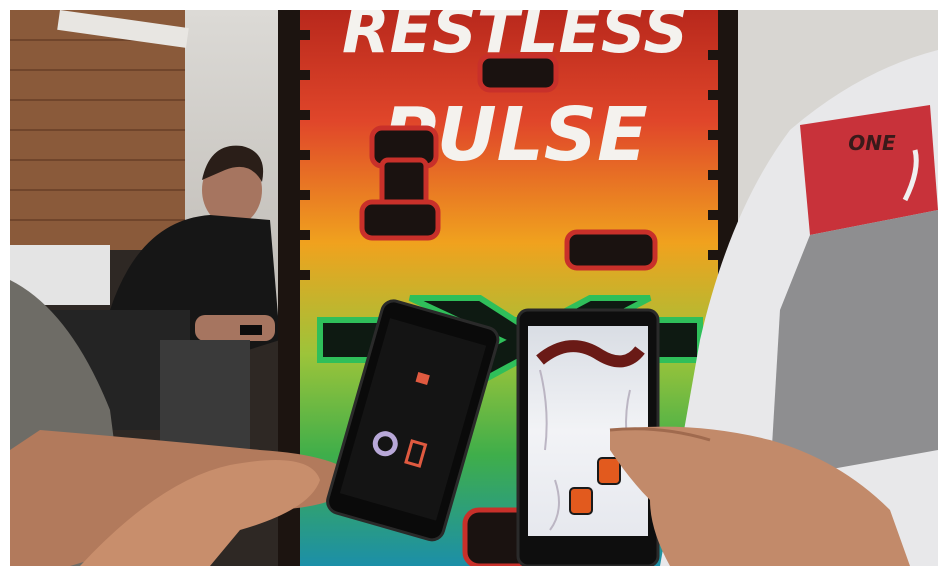  Describe the element at coordinates (581, 501) in the screenshot. I see `player-ship-icon` at that location.